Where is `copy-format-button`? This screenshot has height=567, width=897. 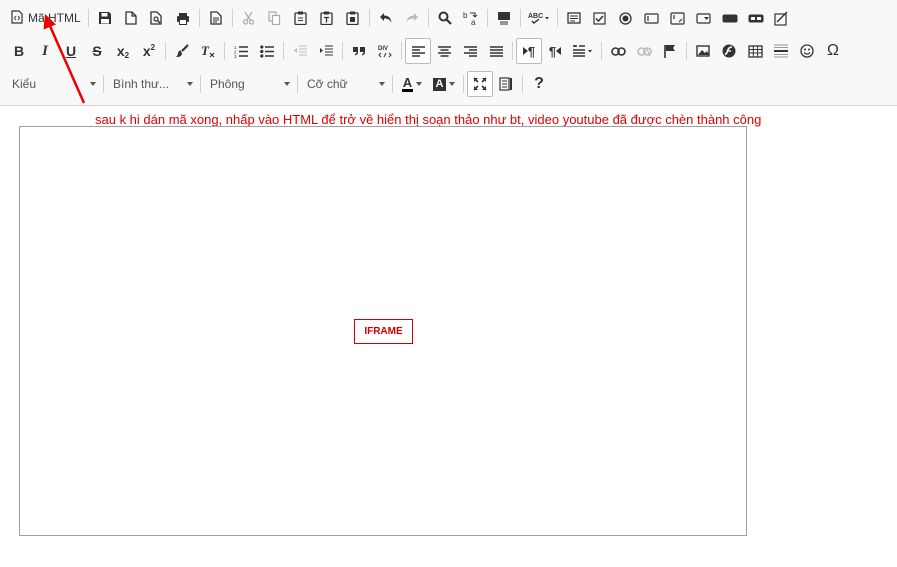
copy-format-button is located at coordinates (182, 51).